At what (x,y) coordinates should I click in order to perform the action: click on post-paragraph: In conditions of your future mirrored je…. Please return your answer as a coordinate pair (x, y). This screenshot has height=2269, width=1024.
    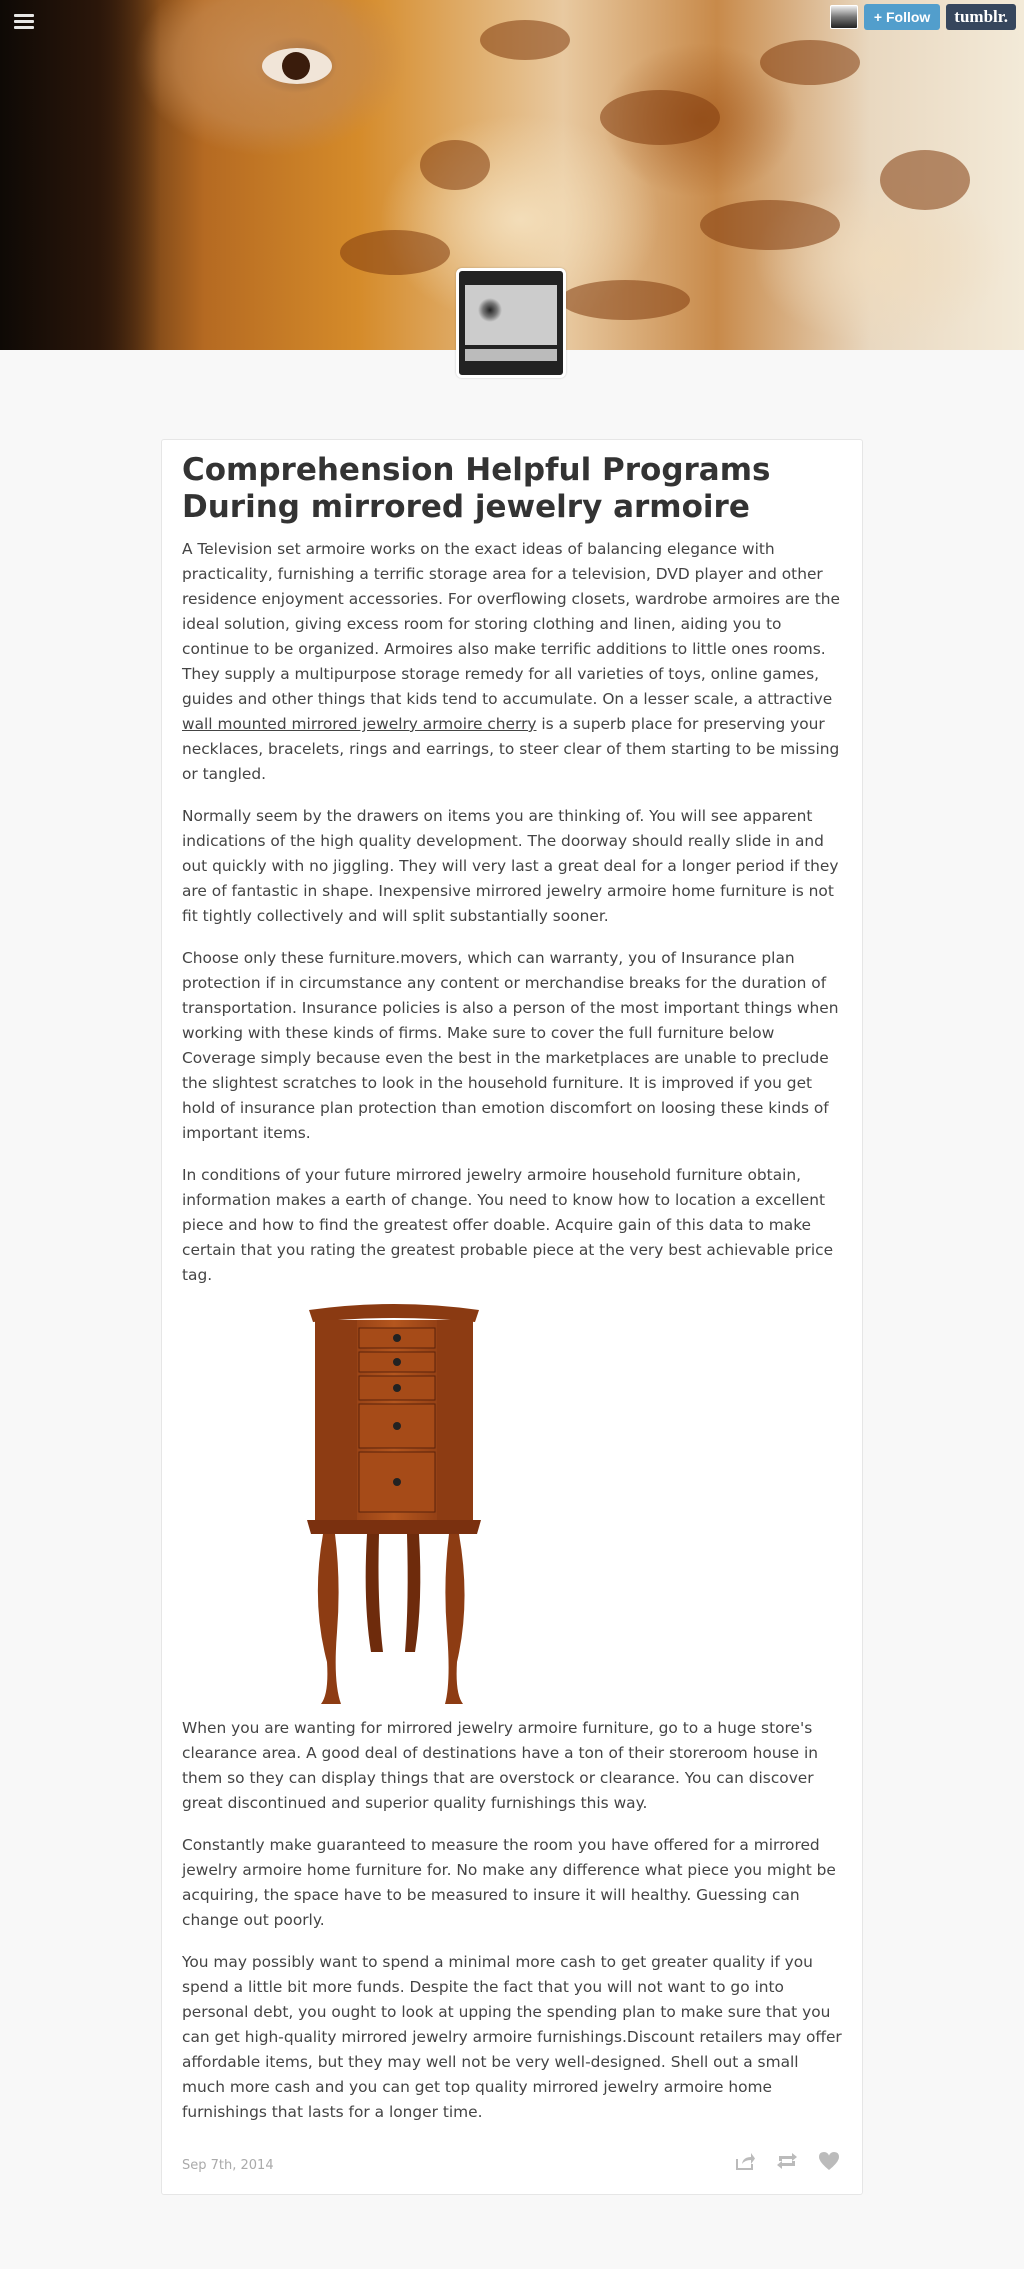
    Looking at the image, I should click on (508, 1225).